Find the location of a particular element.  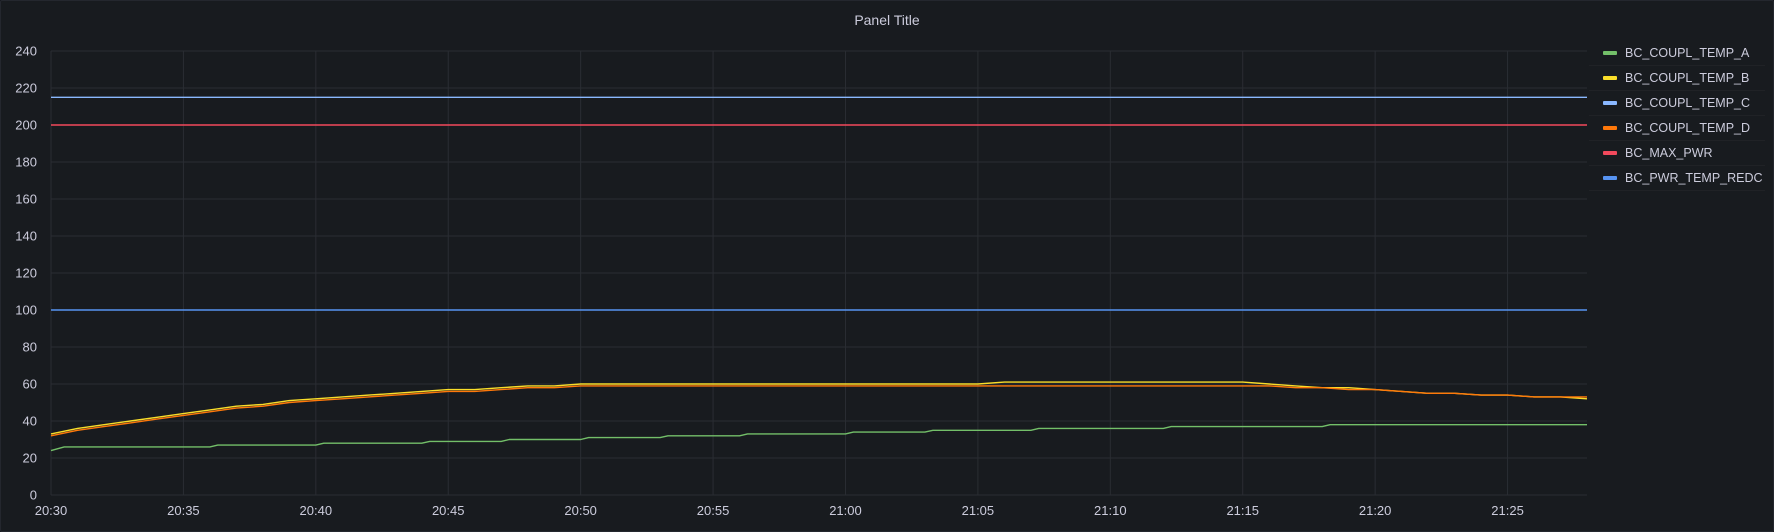

legend-item: BC_COUPL_TEMP_B is located at coordinates (1677, 78).